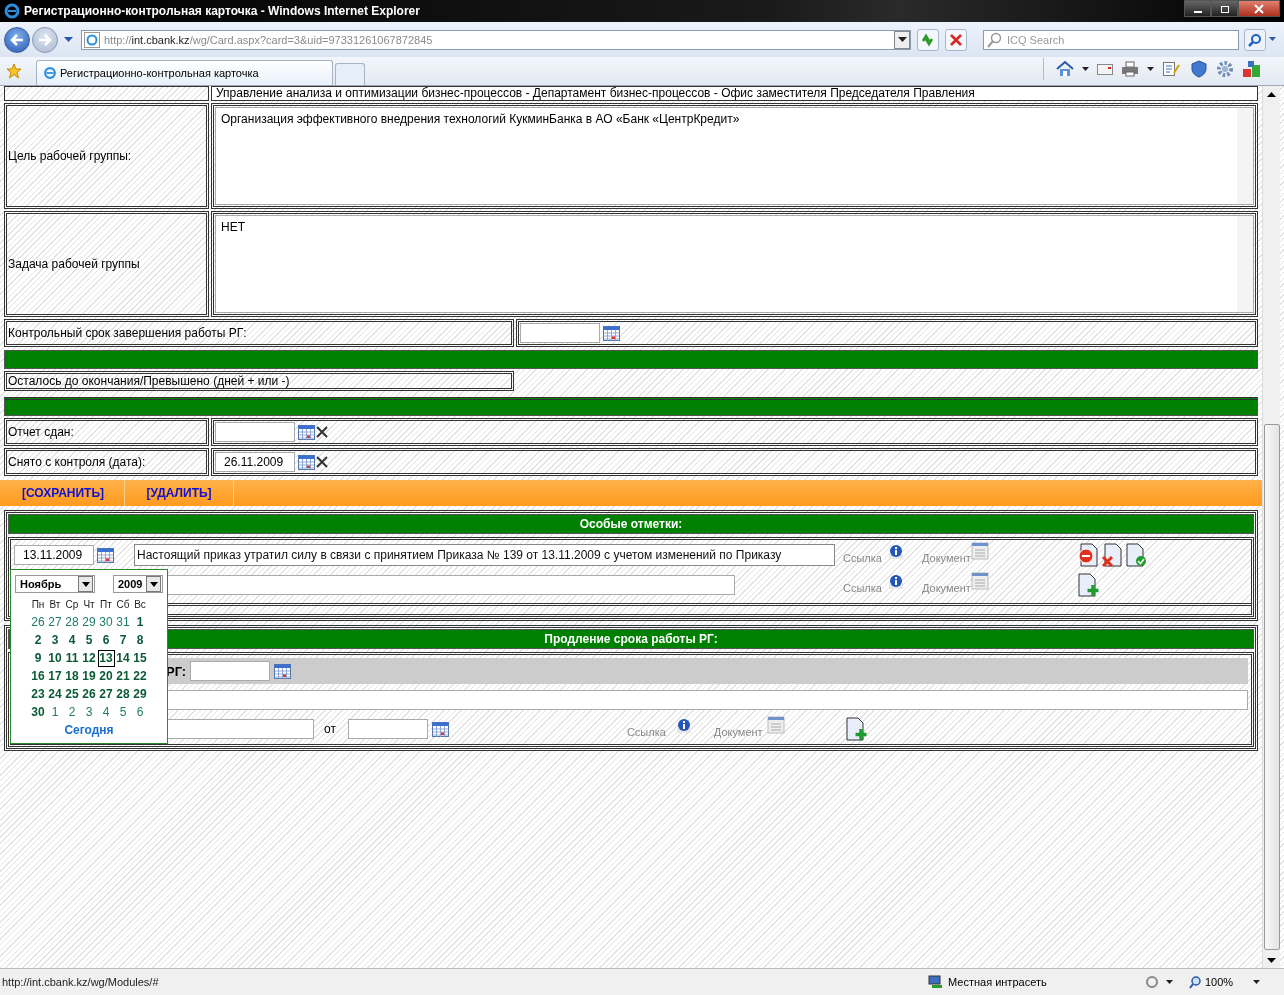 The height and width of the screenshot is (995, 1284). Describe the element at coordinates (38, 605) in the screenshot. I see `weekday-label: Пн` at that location.